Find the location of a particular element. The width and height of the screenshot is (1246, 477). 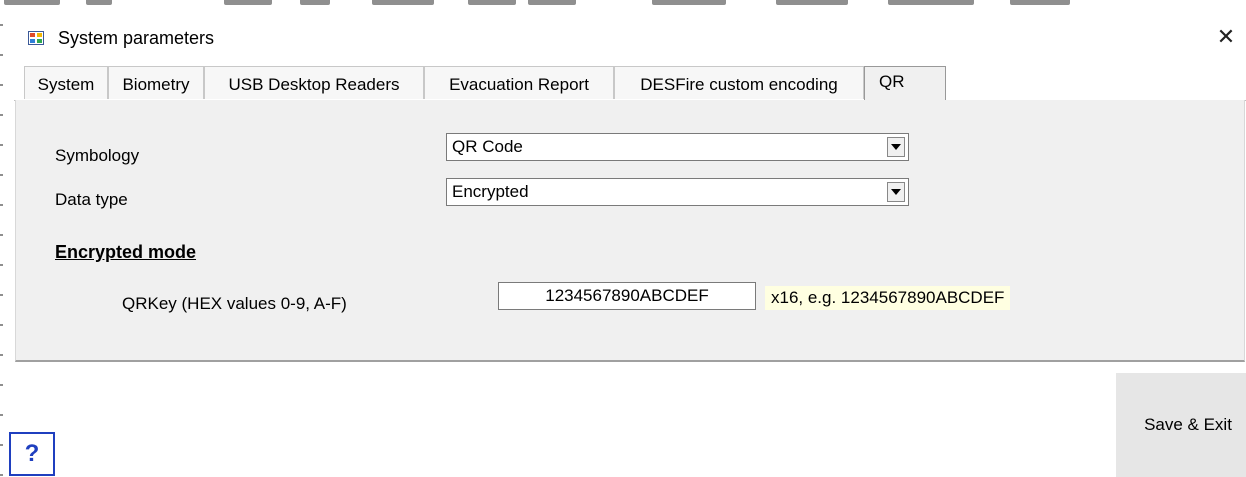

qrkey-hint: x16, e.g. 1234567890ABCDEF is located at coordinates (888, 298).